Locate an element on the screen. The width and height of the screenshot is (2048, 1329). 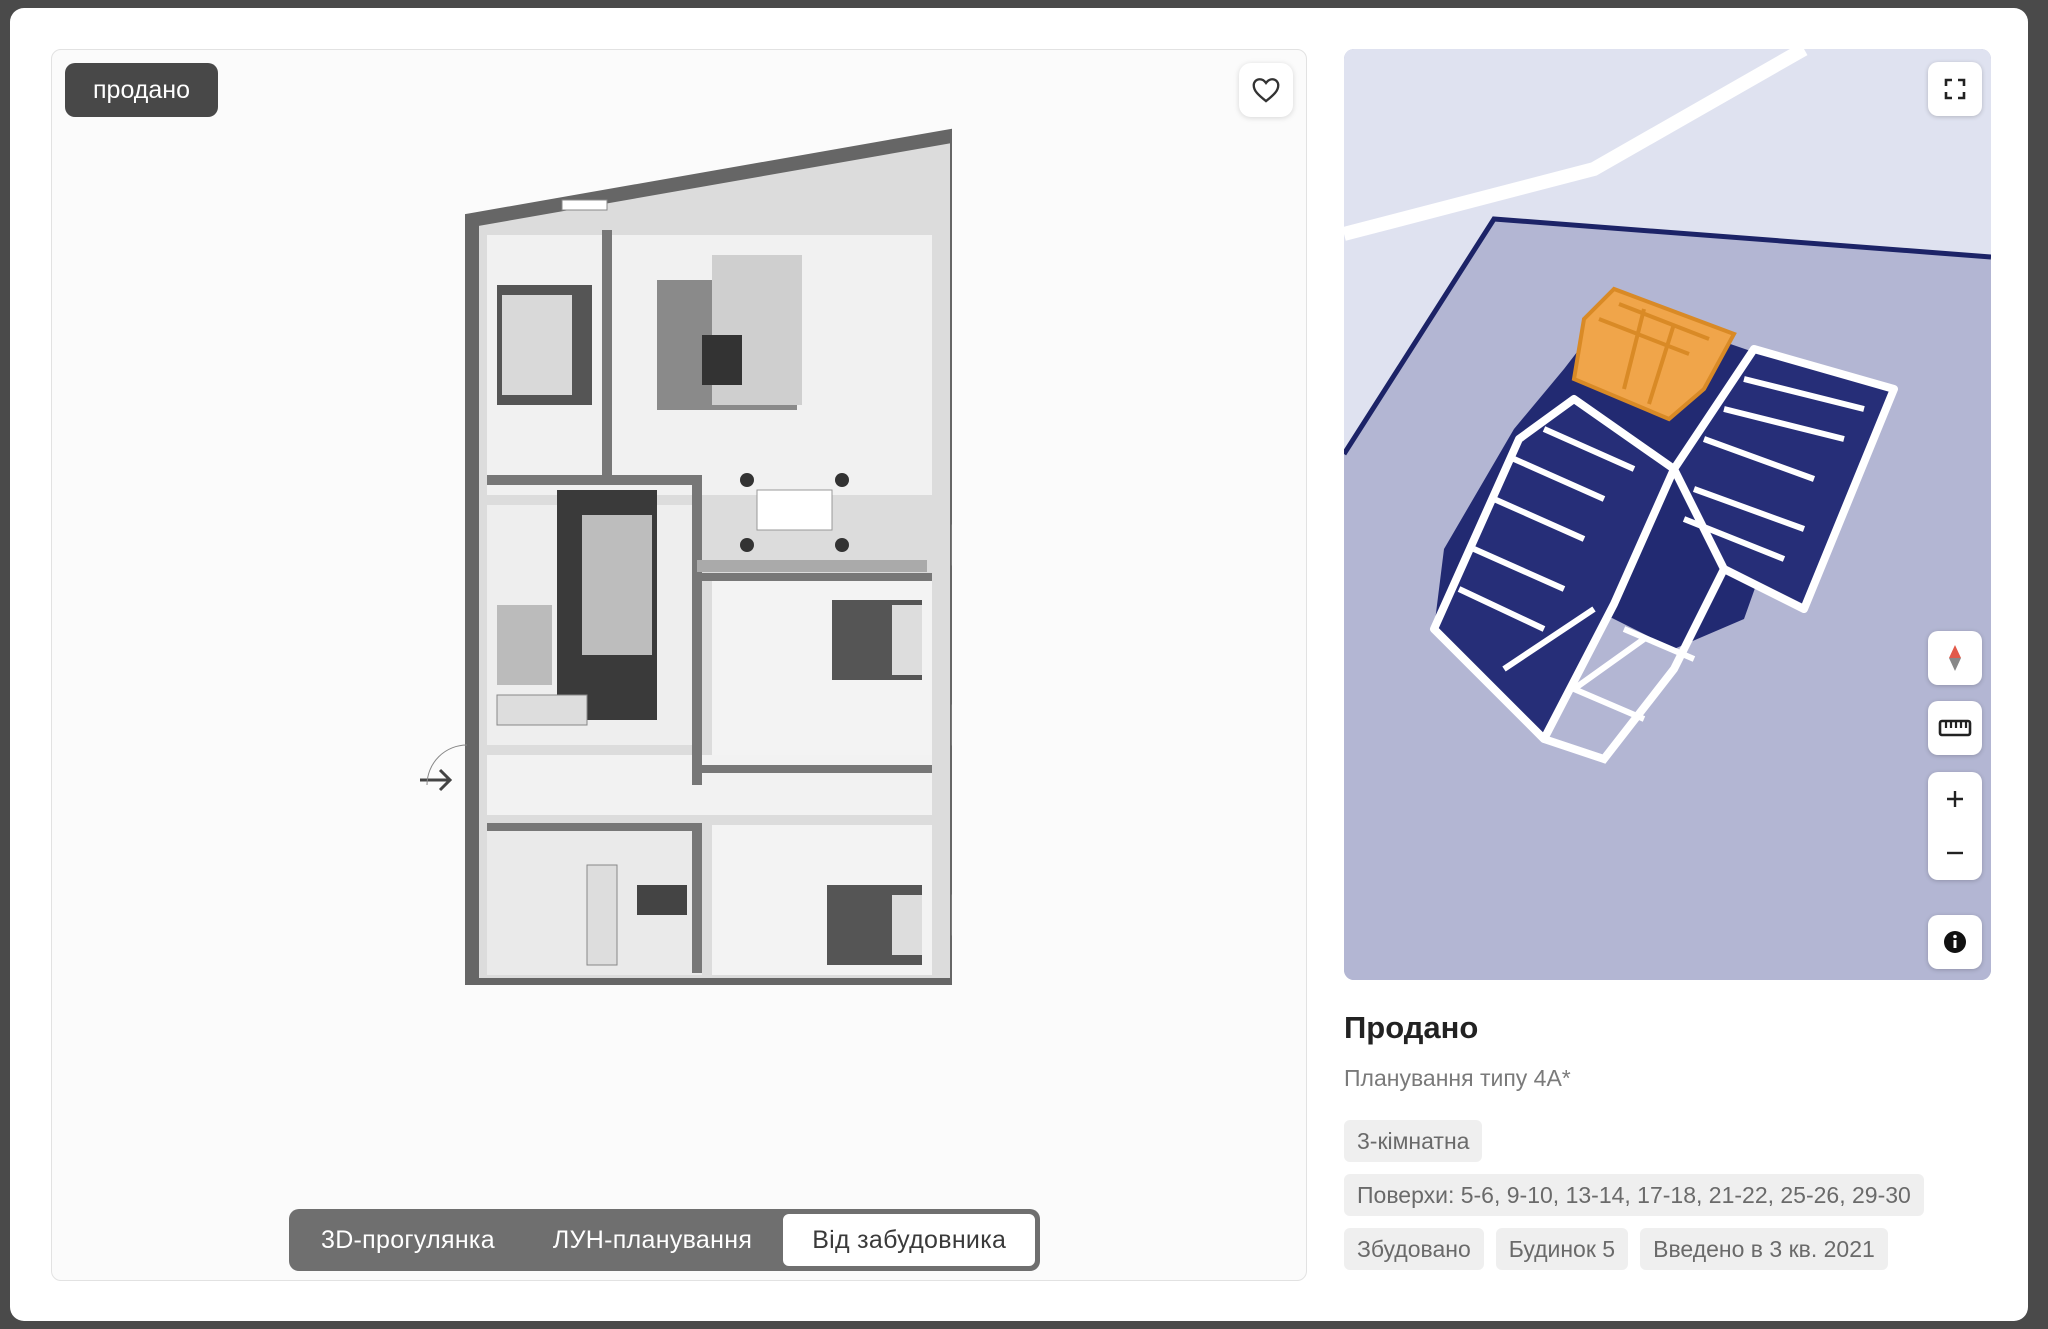
status-badge: продано is located at coordinates (141, 90).